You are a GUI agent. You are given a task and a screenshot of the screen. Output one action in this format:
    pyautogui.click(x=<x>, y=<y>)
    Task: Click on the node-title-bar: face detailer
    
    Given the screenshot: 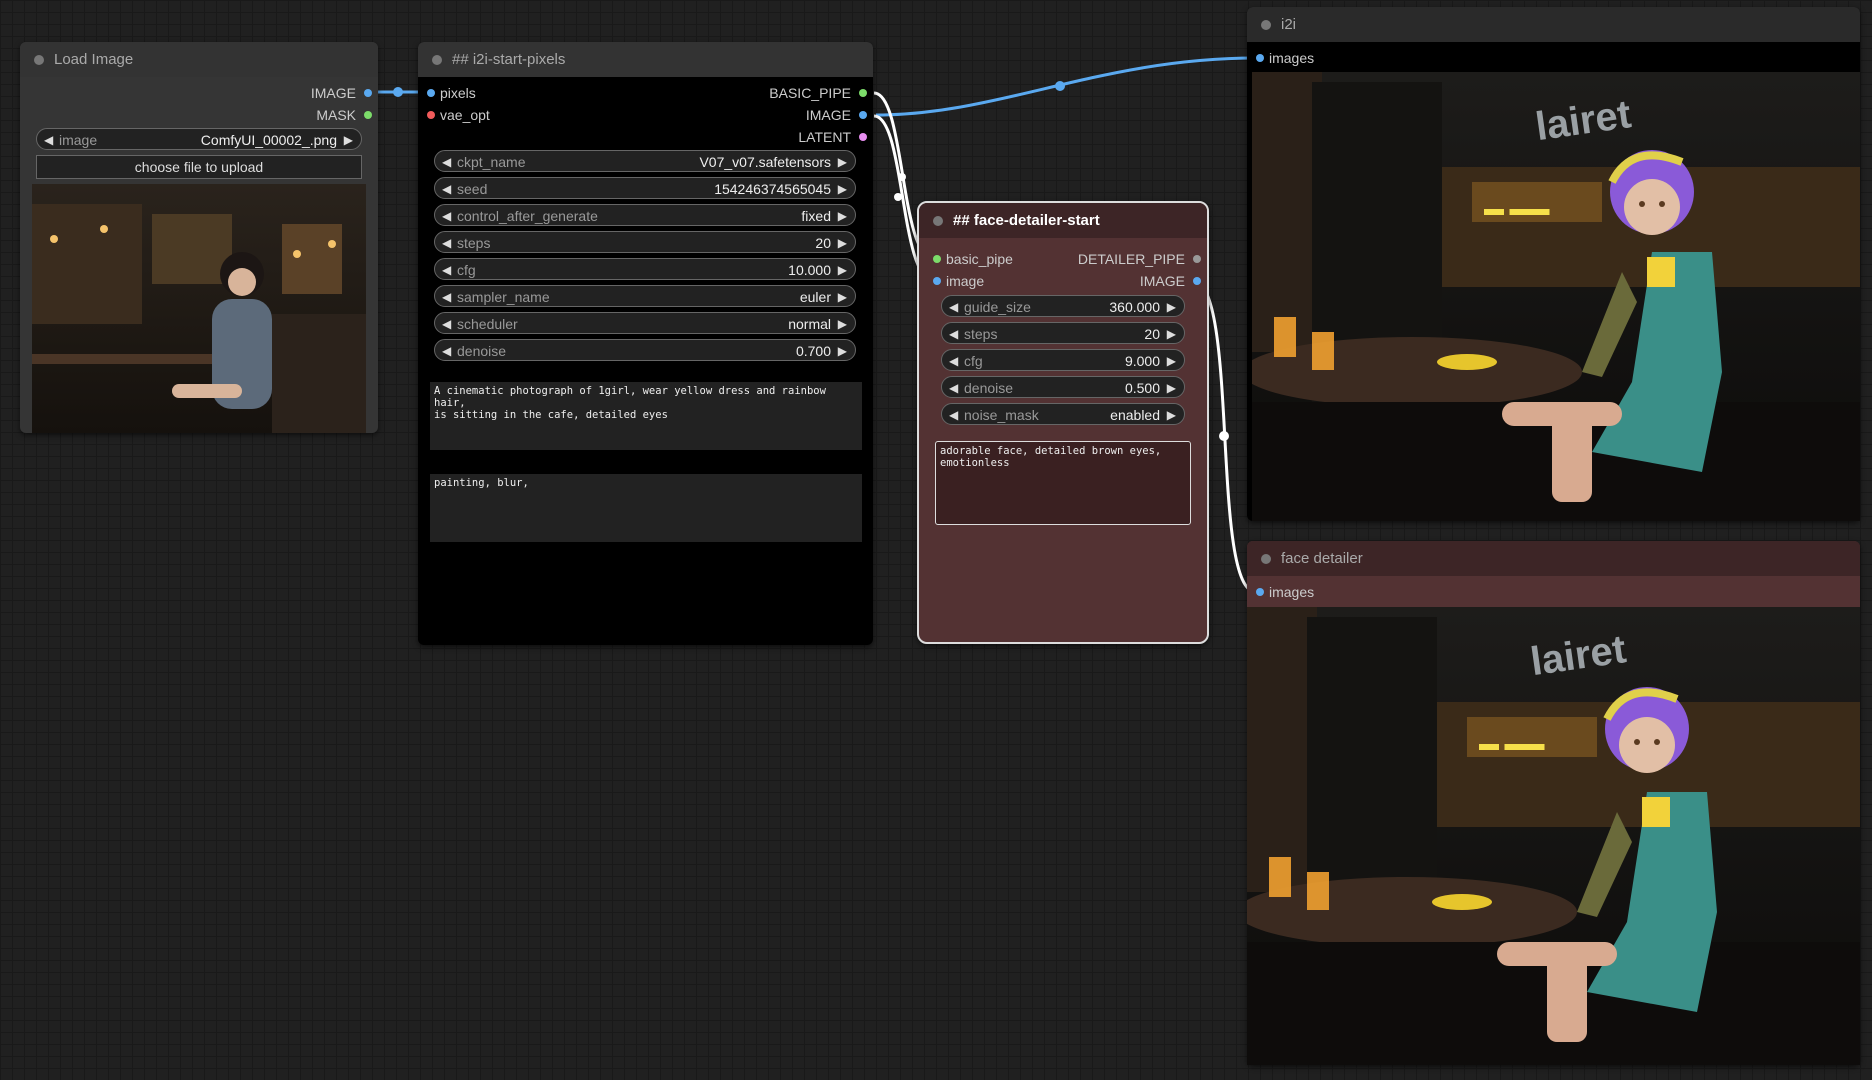 What is the action you would take?
    pyautogui.click(x=1553, y=558)
    